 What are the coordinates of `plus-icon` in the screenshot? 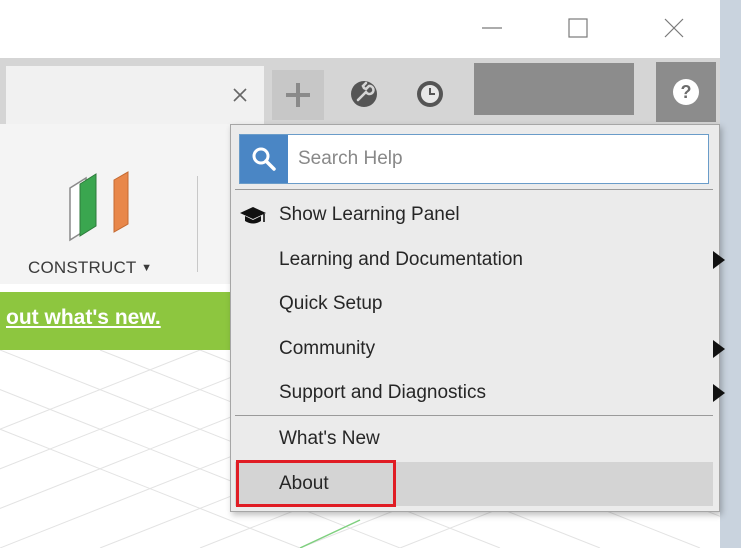 It's located at (298, 95).